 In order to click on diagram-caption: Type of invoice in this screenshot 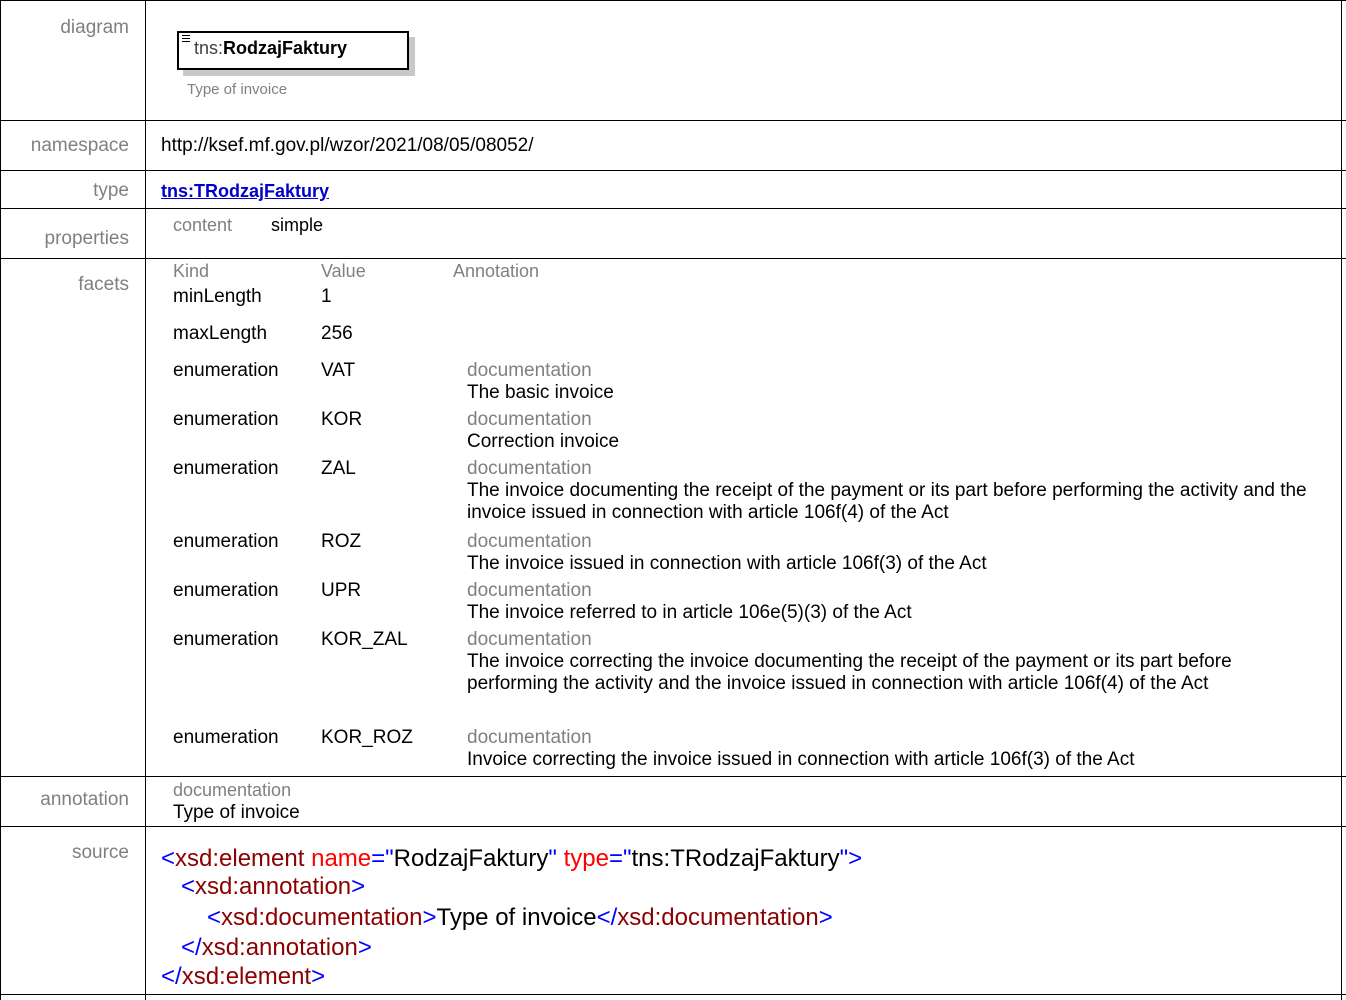, I will do `click(237, 89)`.